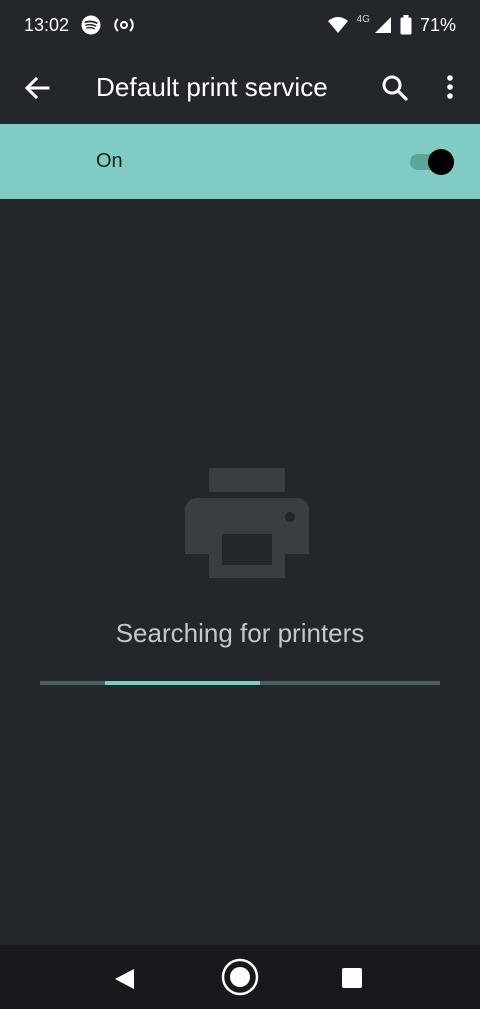  What do you see at coordinates (383, 25) in the screenshot?
I see `cellular-signal-icon` at bounding box center [383, 25].